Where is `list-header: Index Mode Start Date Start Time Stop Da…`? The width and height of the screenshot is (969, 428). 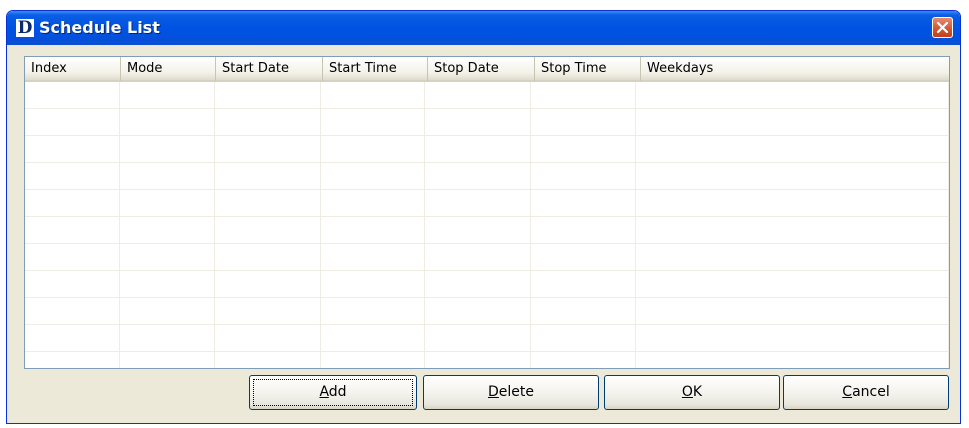 list-header: Index Mode Start Date Start Time Stop Da… is located at coordinates (487, 69).